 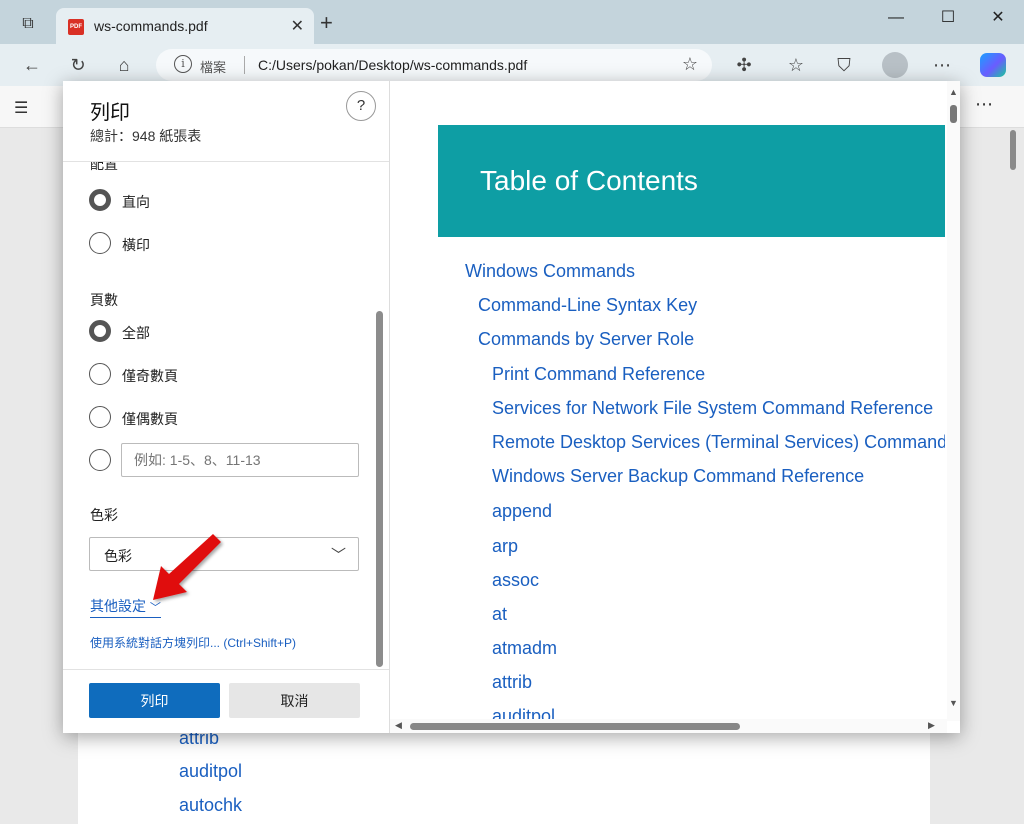 What do you see at coordinates (953, 401) in the screenshot?
I see `preview-vertical-scrollbar: ▲ ▼` at bounding box center [953, 401].